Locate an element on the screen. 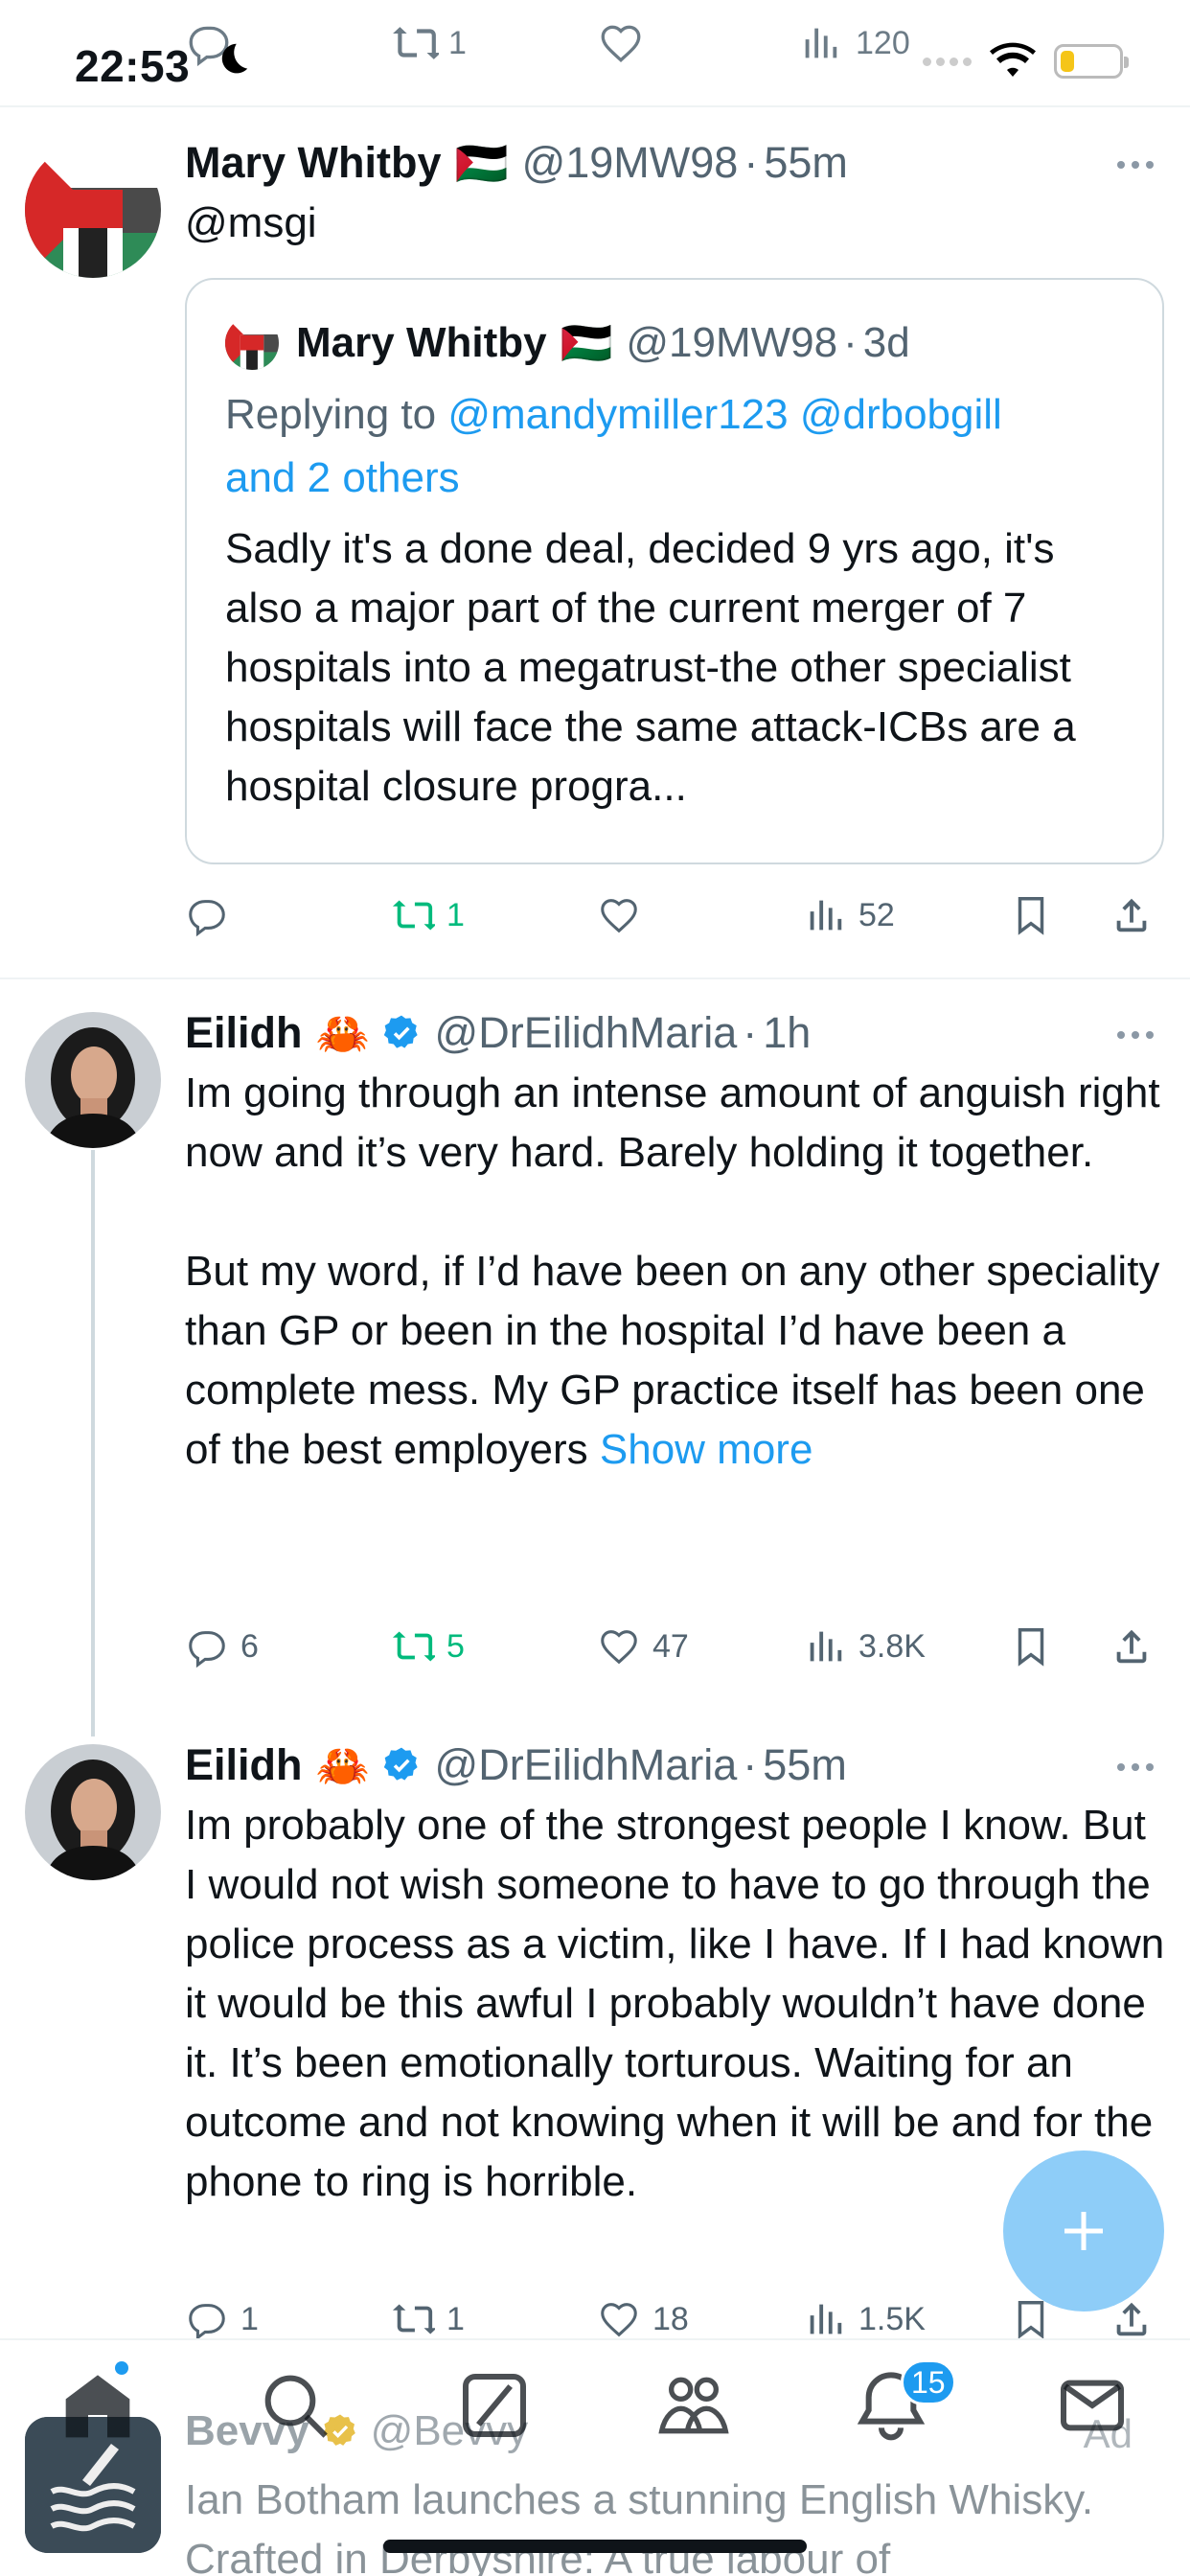 This screenshot has width=1190, height=2576. like-button is located at coordinates (619, 915).